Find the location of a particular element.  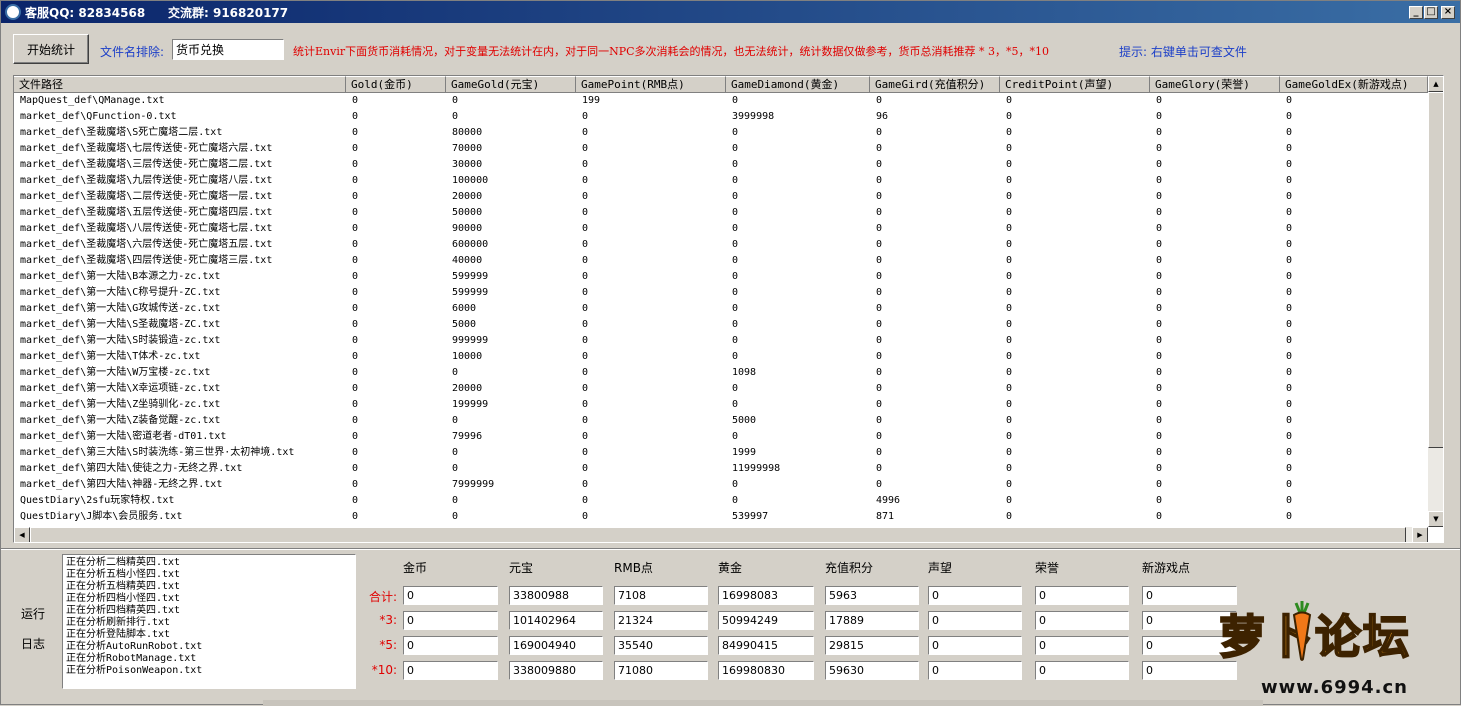

vertical-scrollbar: ▲ ▼ is located at coordinates (1435, 301).